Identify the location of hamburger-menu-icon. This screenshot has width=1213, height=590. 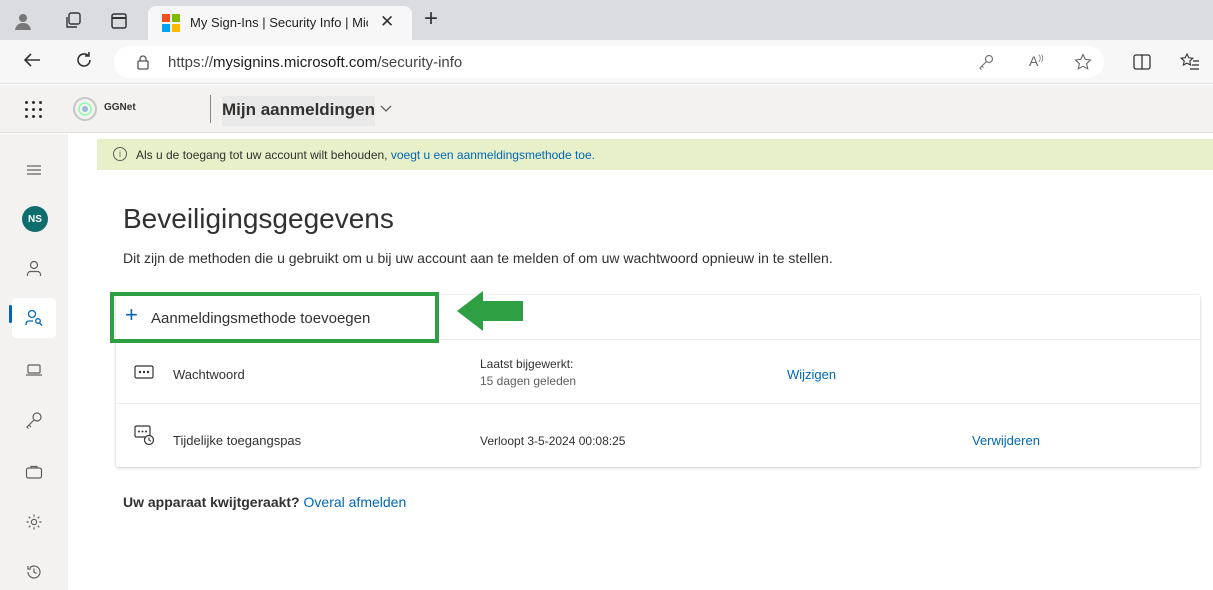
(34, 170).